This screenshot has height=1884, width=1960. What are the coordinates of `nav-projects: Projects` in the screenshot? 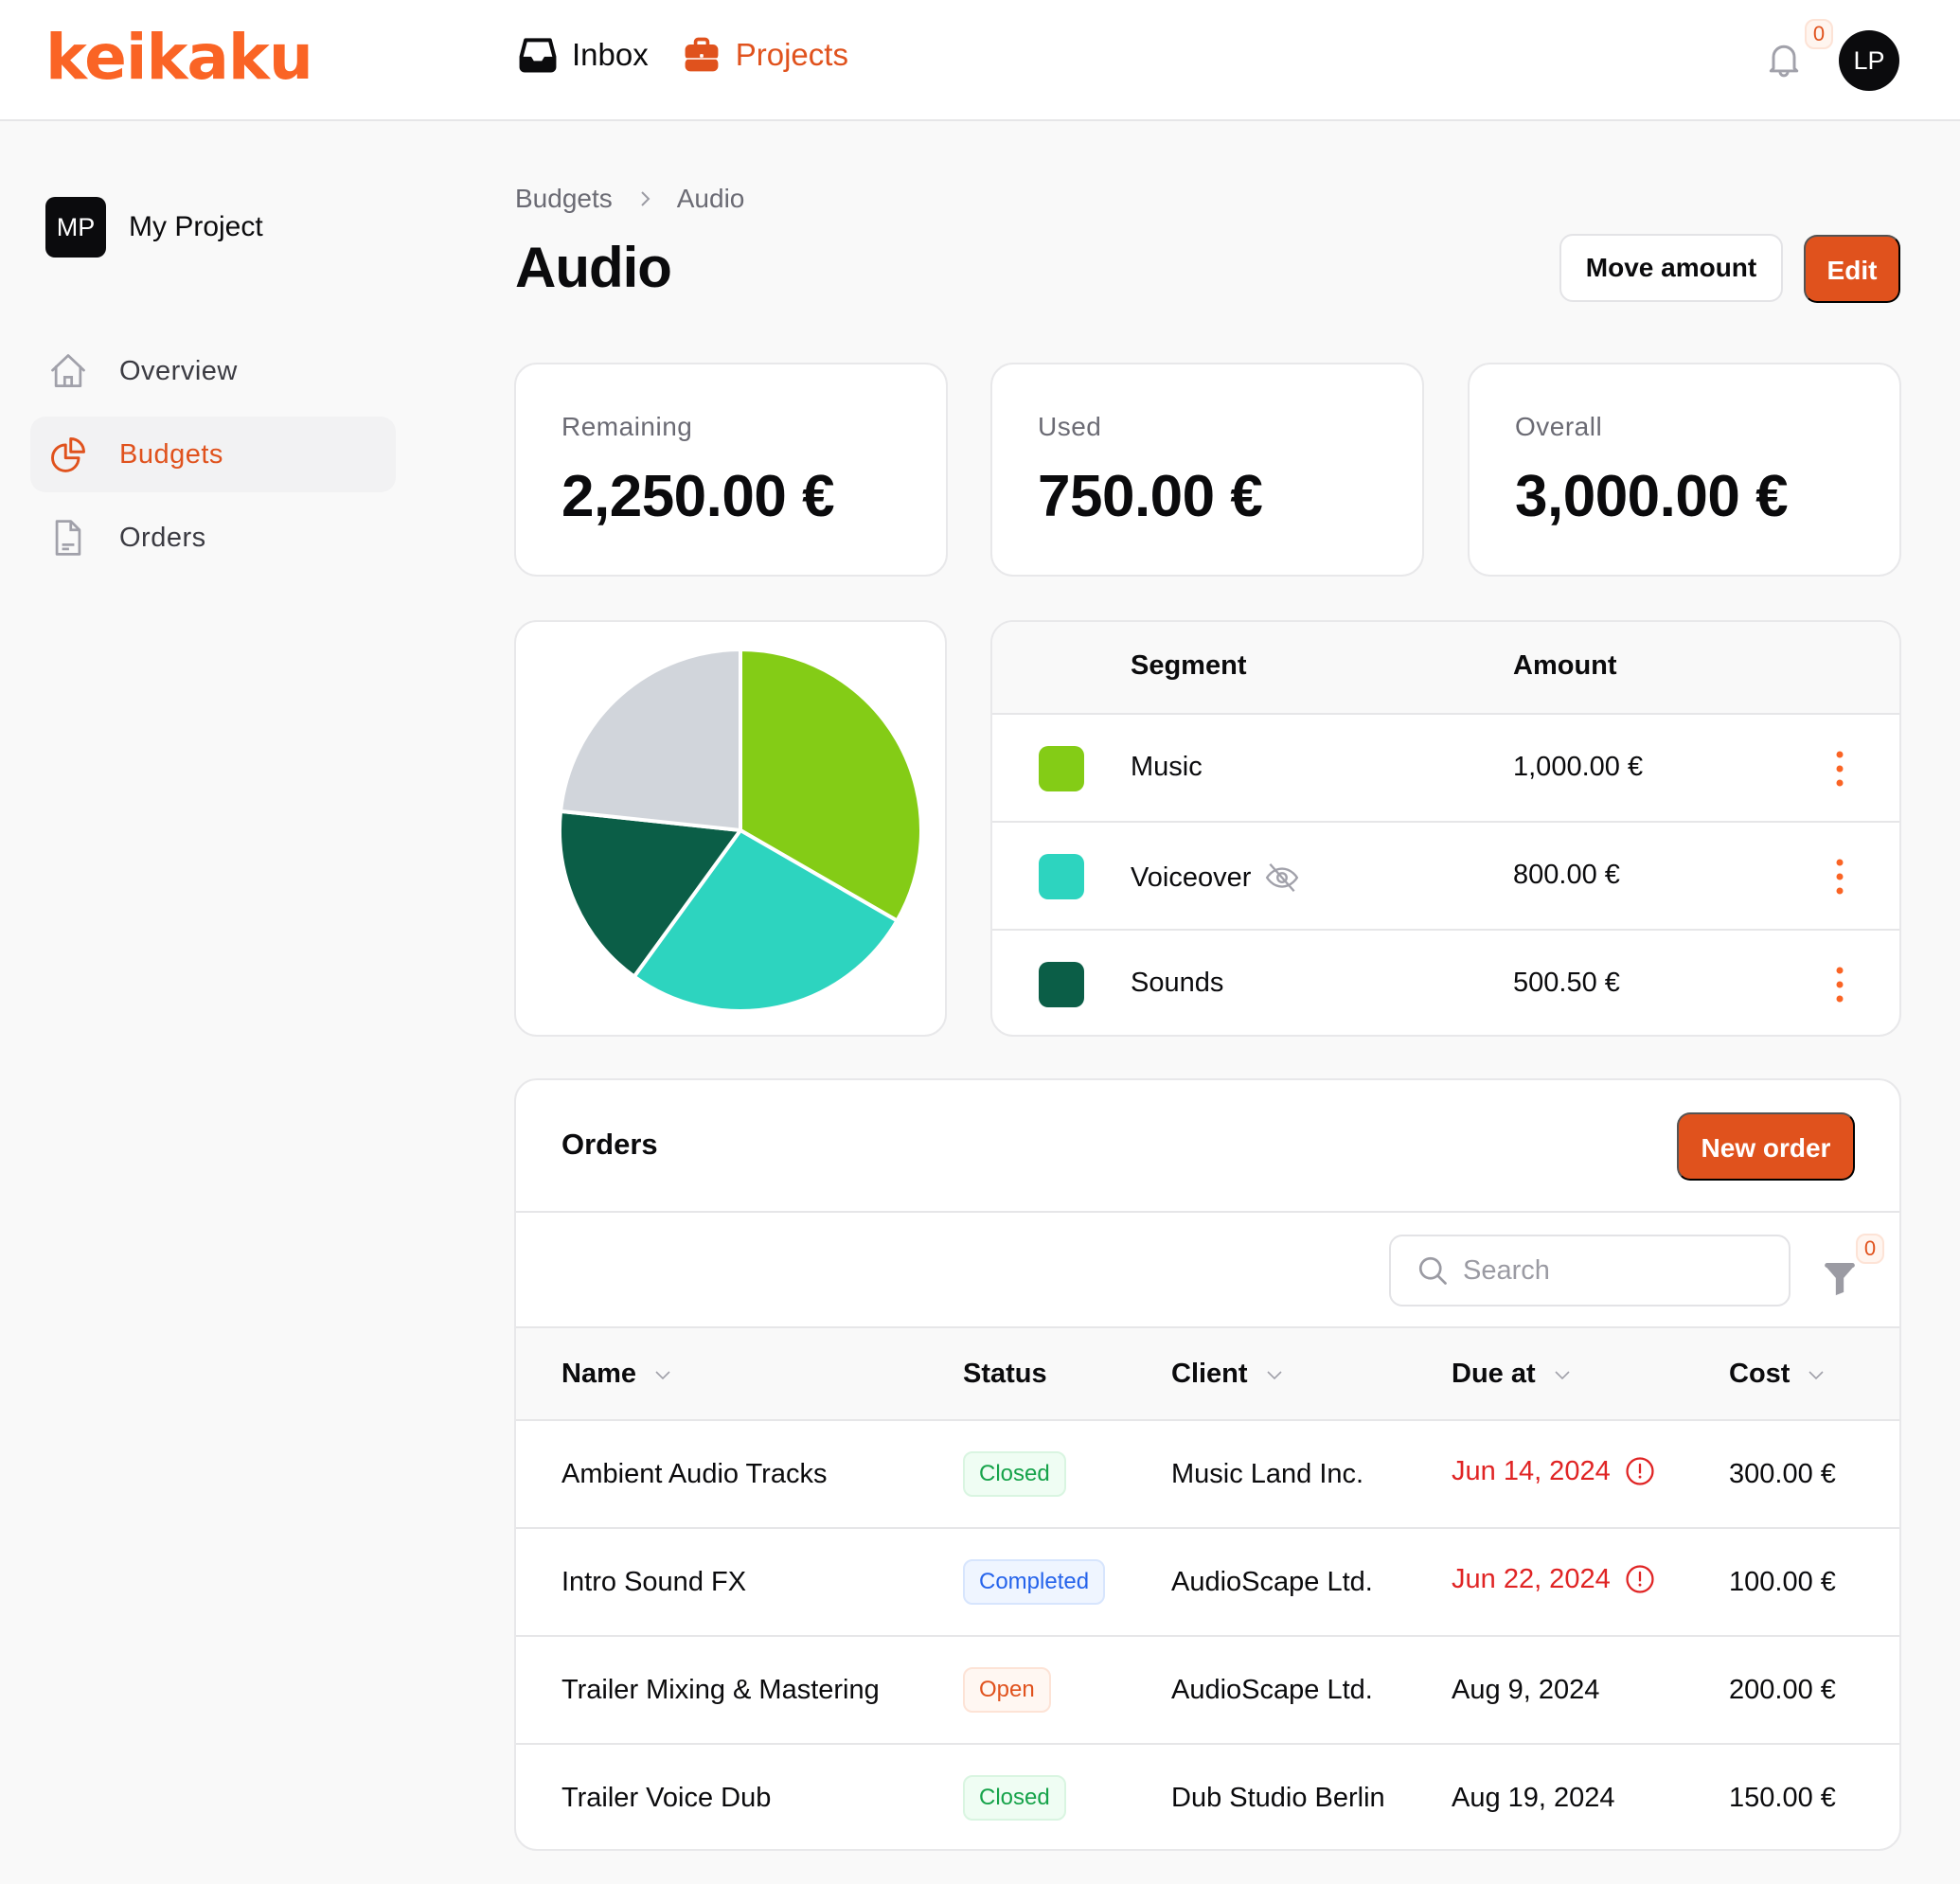 It's located at (764, 55).